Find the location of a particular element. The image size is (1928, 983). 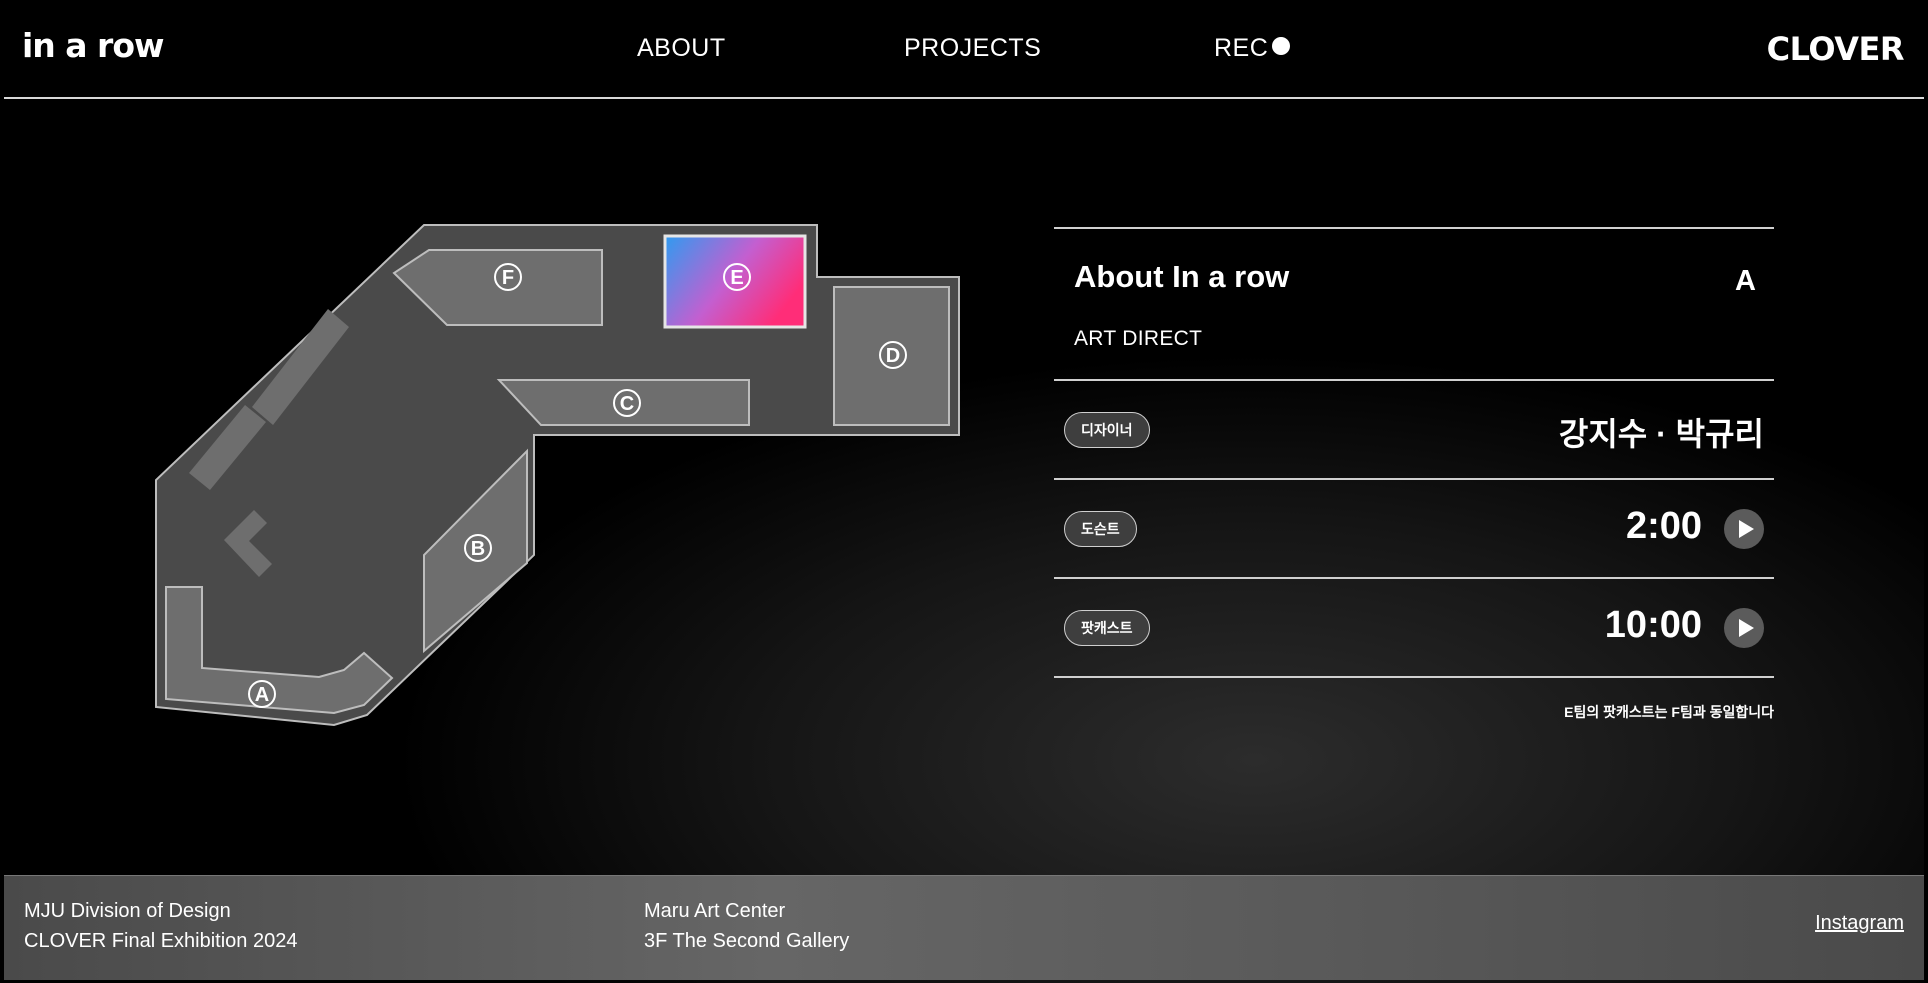

project-header: About In a row ART DIRECT A is located at coordinates (1414, 304).